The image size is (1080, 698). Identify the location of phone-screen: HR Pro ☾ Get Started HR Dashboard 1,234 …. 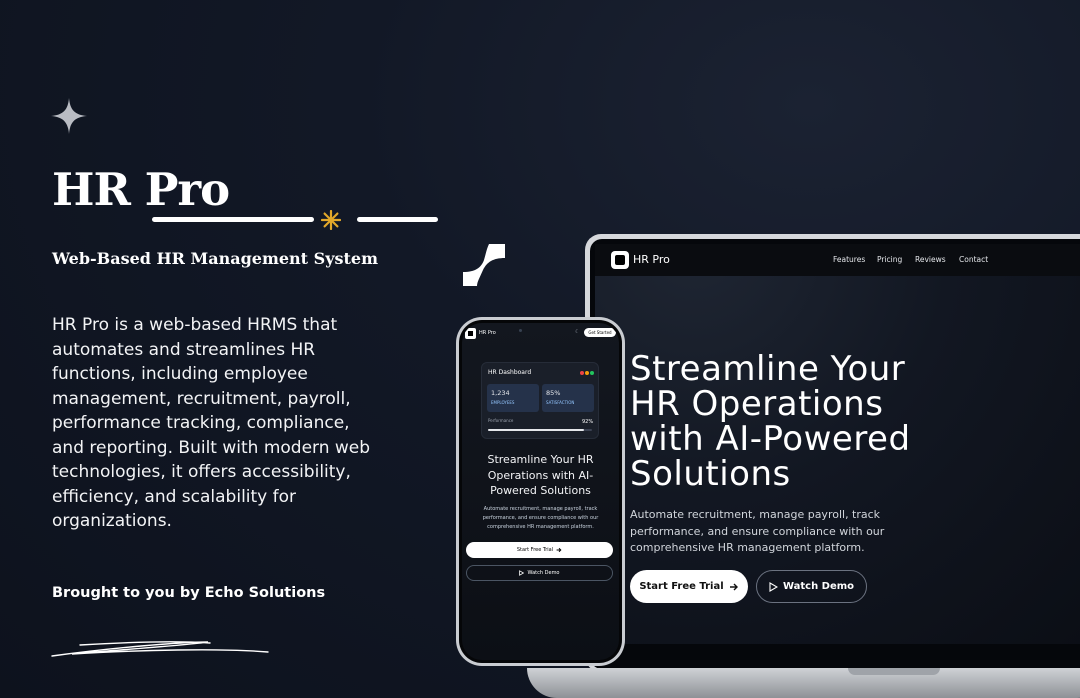
(540, 491).